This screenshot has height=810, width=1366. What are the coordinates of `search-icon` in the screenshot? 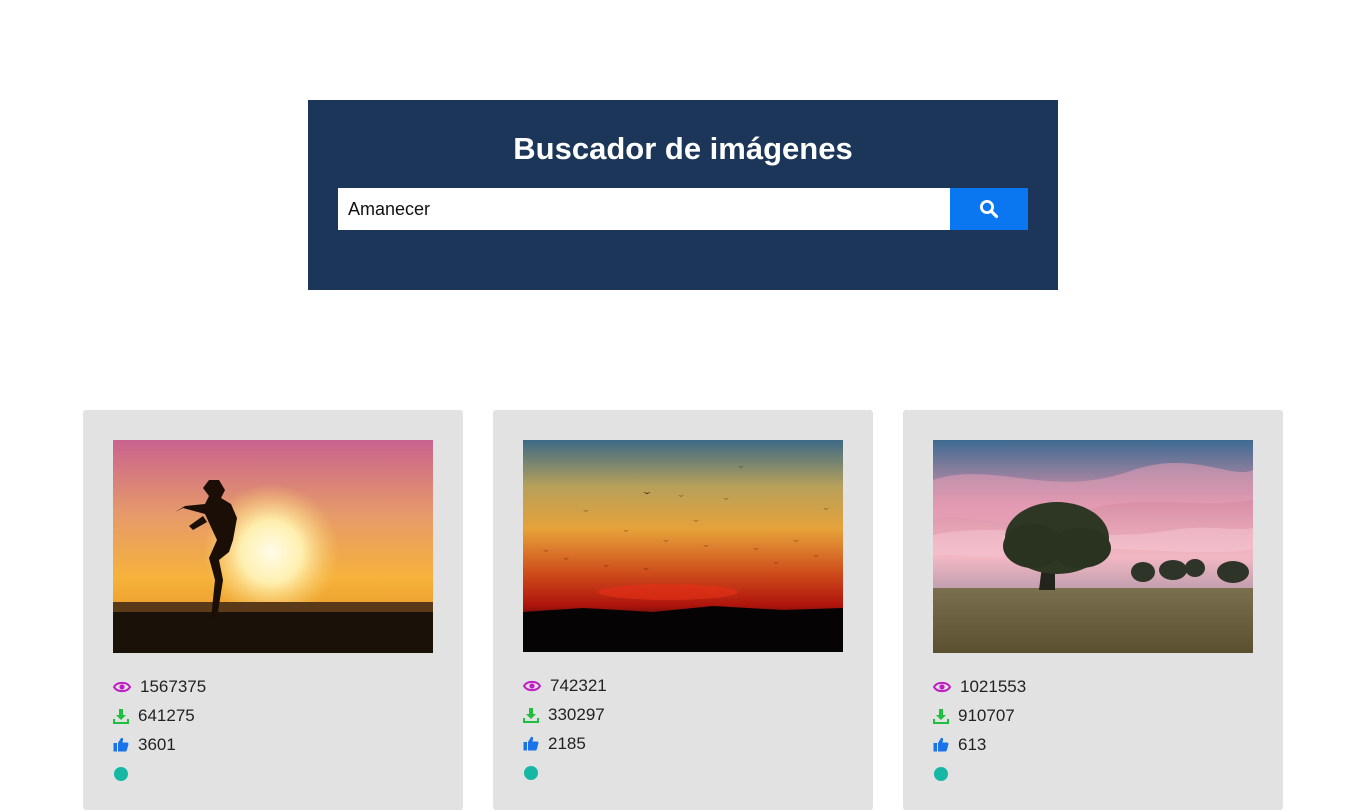 It's located at (989, 209).